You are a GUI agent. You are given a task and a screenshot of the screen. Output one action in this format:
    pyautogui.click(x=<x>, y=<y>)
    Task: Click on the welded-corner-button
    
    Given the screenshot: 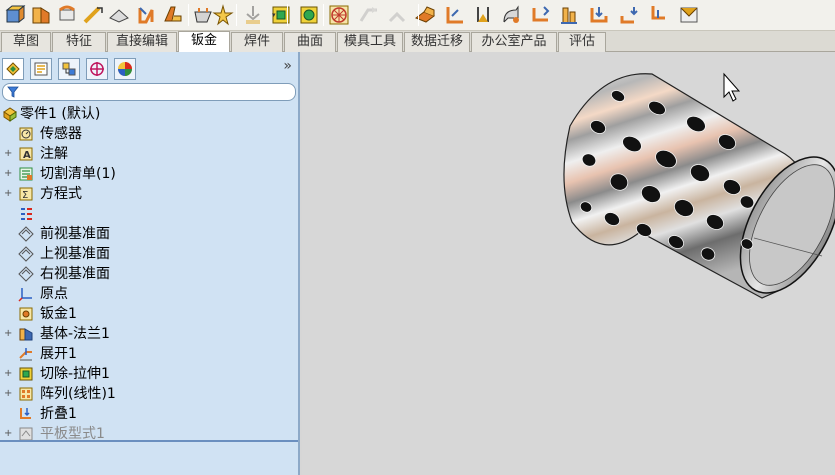 What is the action you would take?
    pyautogui.click(x=541, y=15)
    